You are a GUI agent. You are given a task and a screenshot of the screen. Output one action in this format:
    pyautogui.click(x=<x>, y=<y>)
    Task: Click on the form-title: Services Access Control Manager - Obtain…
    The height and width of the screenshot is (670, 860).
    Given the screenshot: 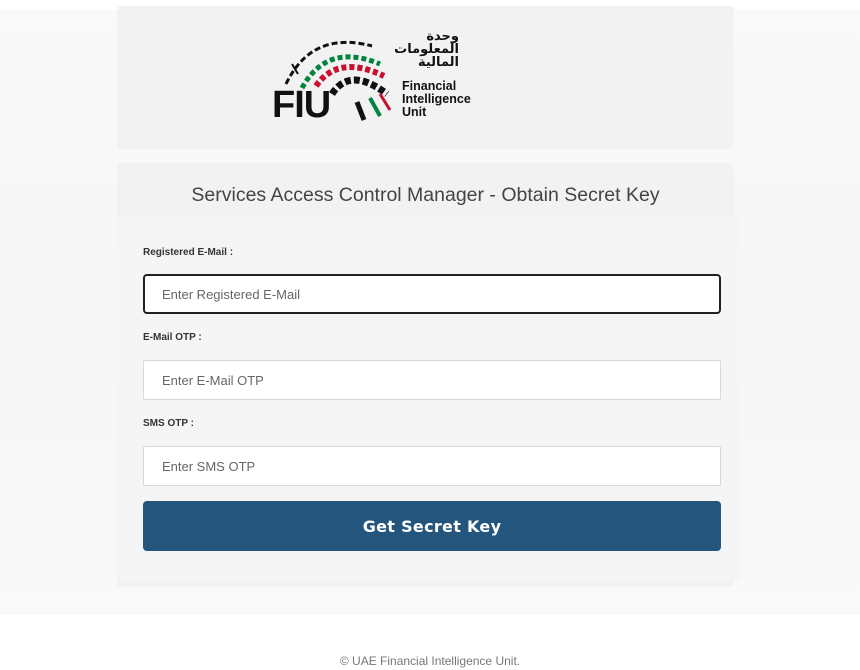 What is the action you would take?
    pyautogui.click(x=425, y=195)
    